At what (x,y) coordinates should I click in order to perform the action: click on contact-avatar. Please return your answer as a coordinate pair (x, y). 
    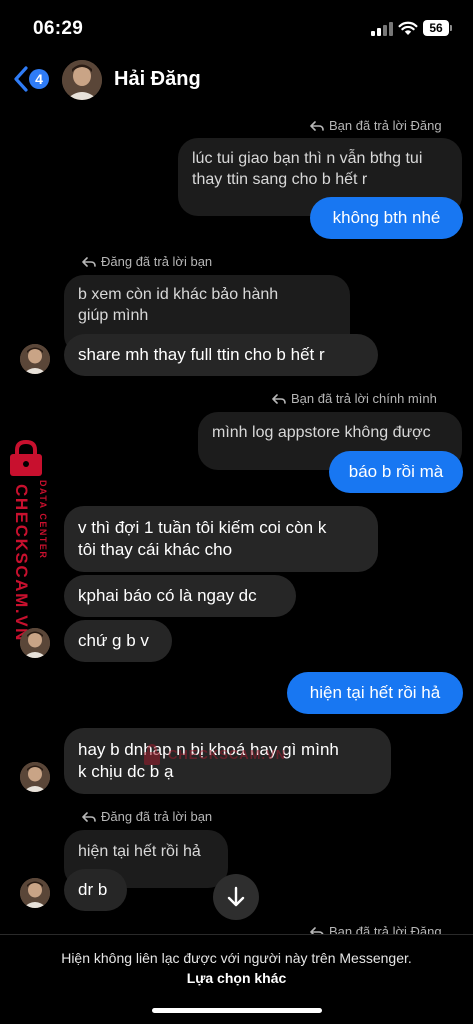
    Looking at the image, I should click on (82, 80).